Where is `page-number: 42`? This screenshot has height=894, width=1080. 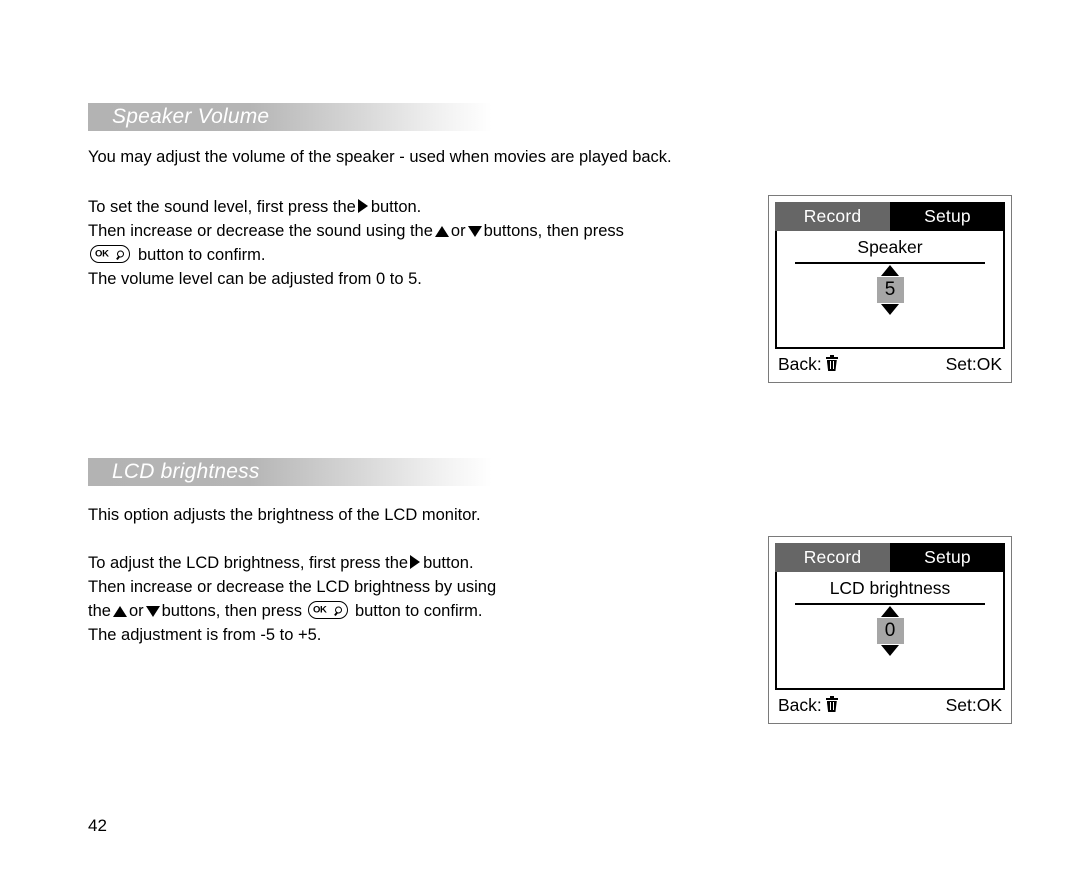
page-number: 42 is located at coordinates (97, 825).